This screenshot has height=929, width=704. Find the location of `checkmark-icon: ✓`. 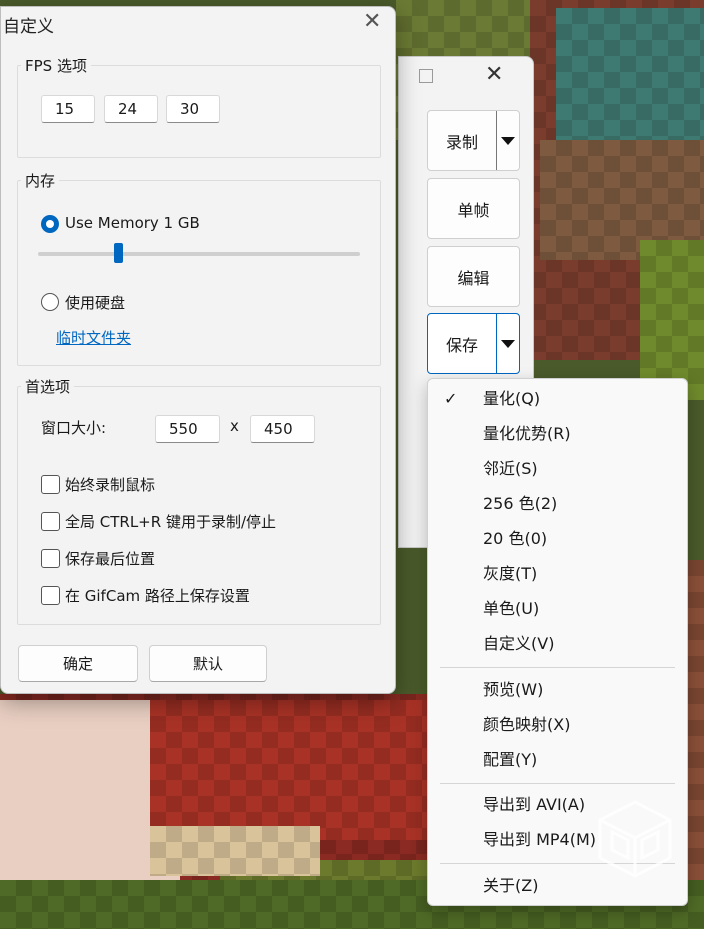

checkmark-icon: ✓ is located at coordinates (451, 398).